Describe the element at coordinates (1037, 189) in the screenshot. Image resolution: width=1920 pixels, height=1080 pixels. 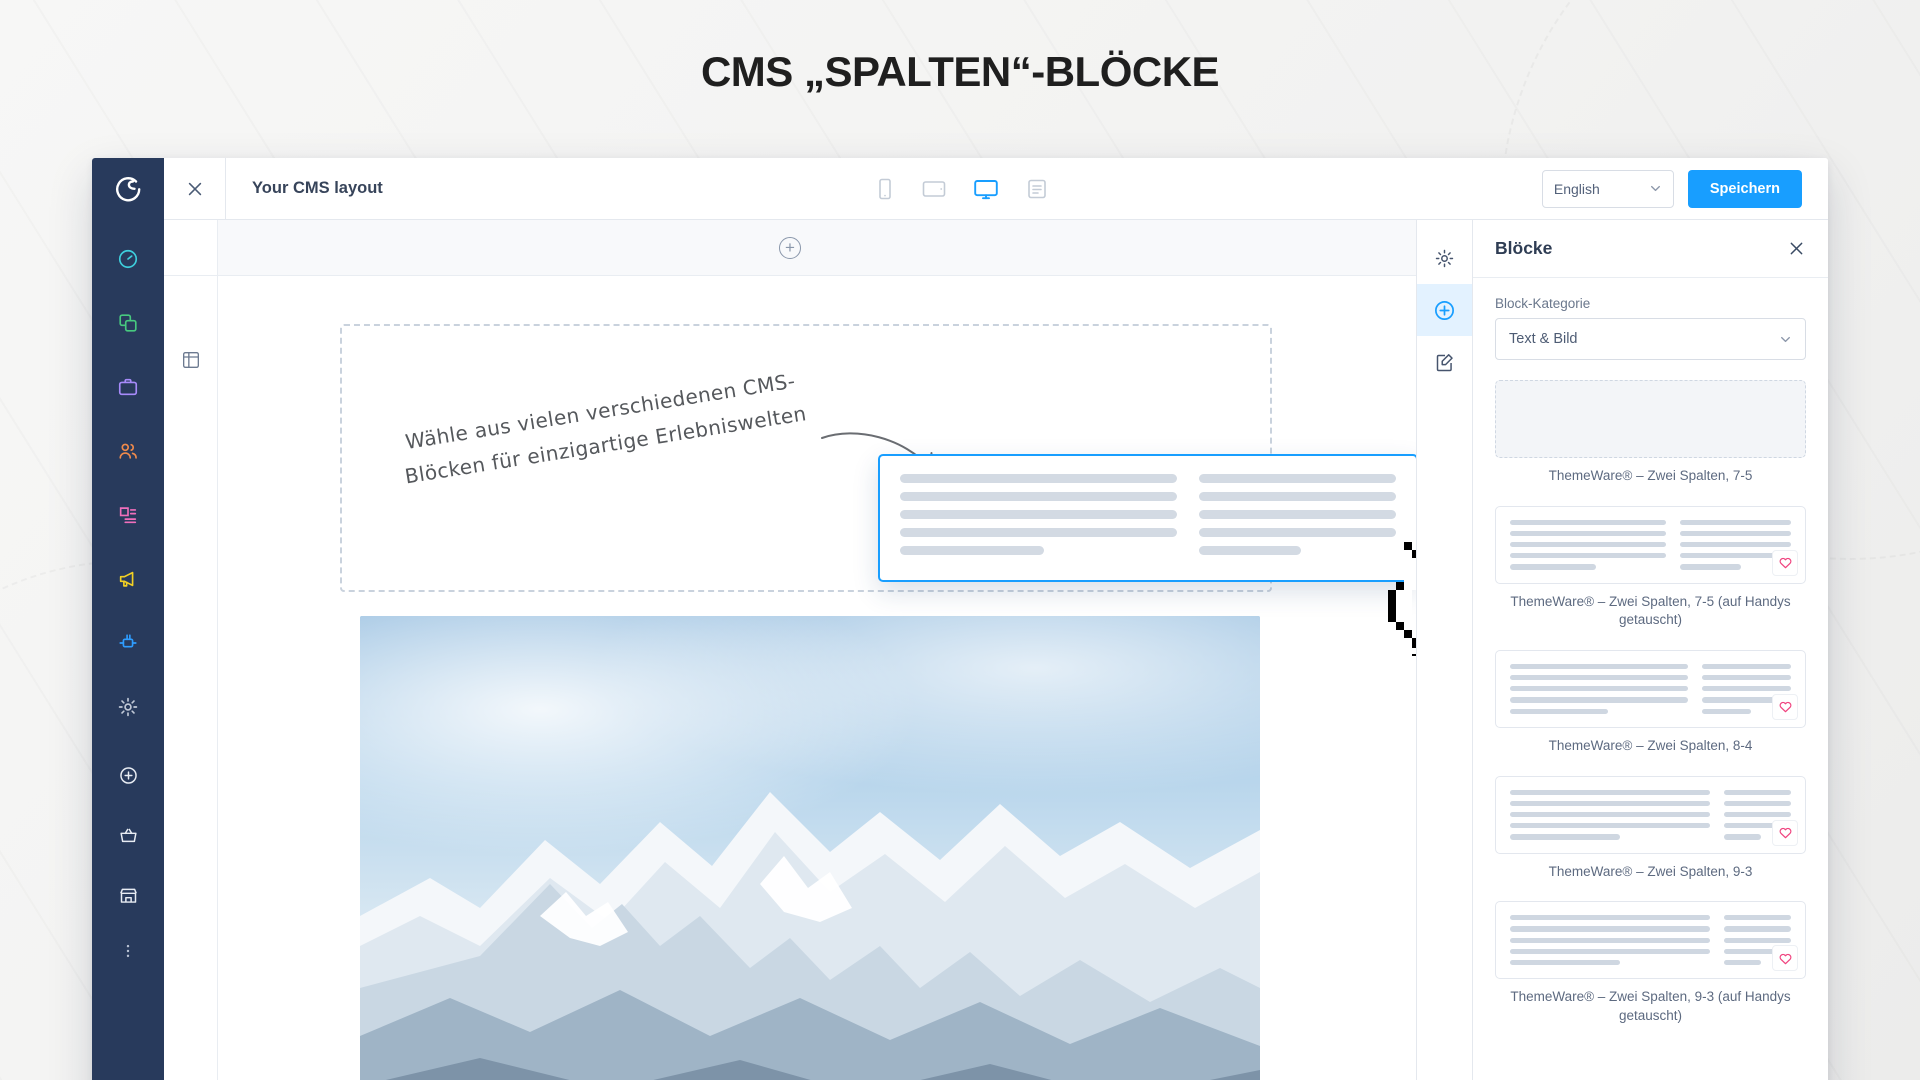
I see `list-icon` at that location.